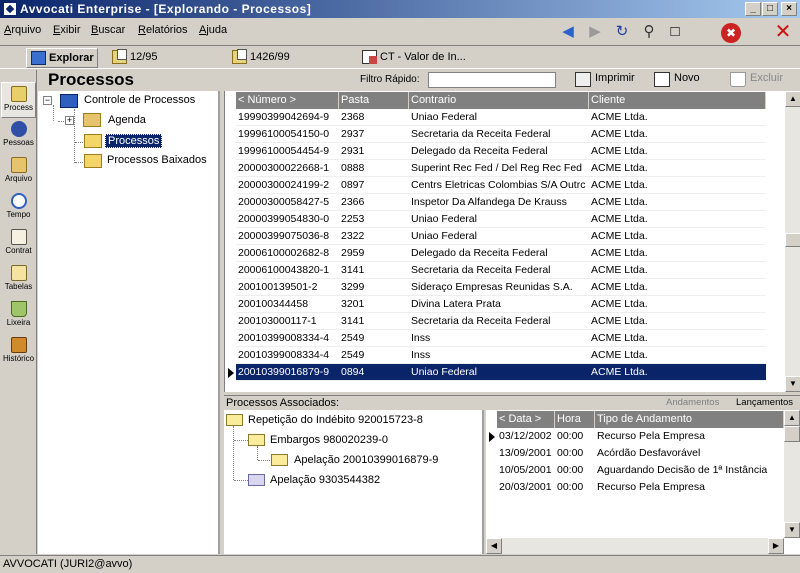 Image resolution: width=800 pixels, height=573 pixels. What do you see at coordinates (764, 402) in the screenshot?
I see `tab-lancamentos: Lançamentos` at bounding box center [764, 402].